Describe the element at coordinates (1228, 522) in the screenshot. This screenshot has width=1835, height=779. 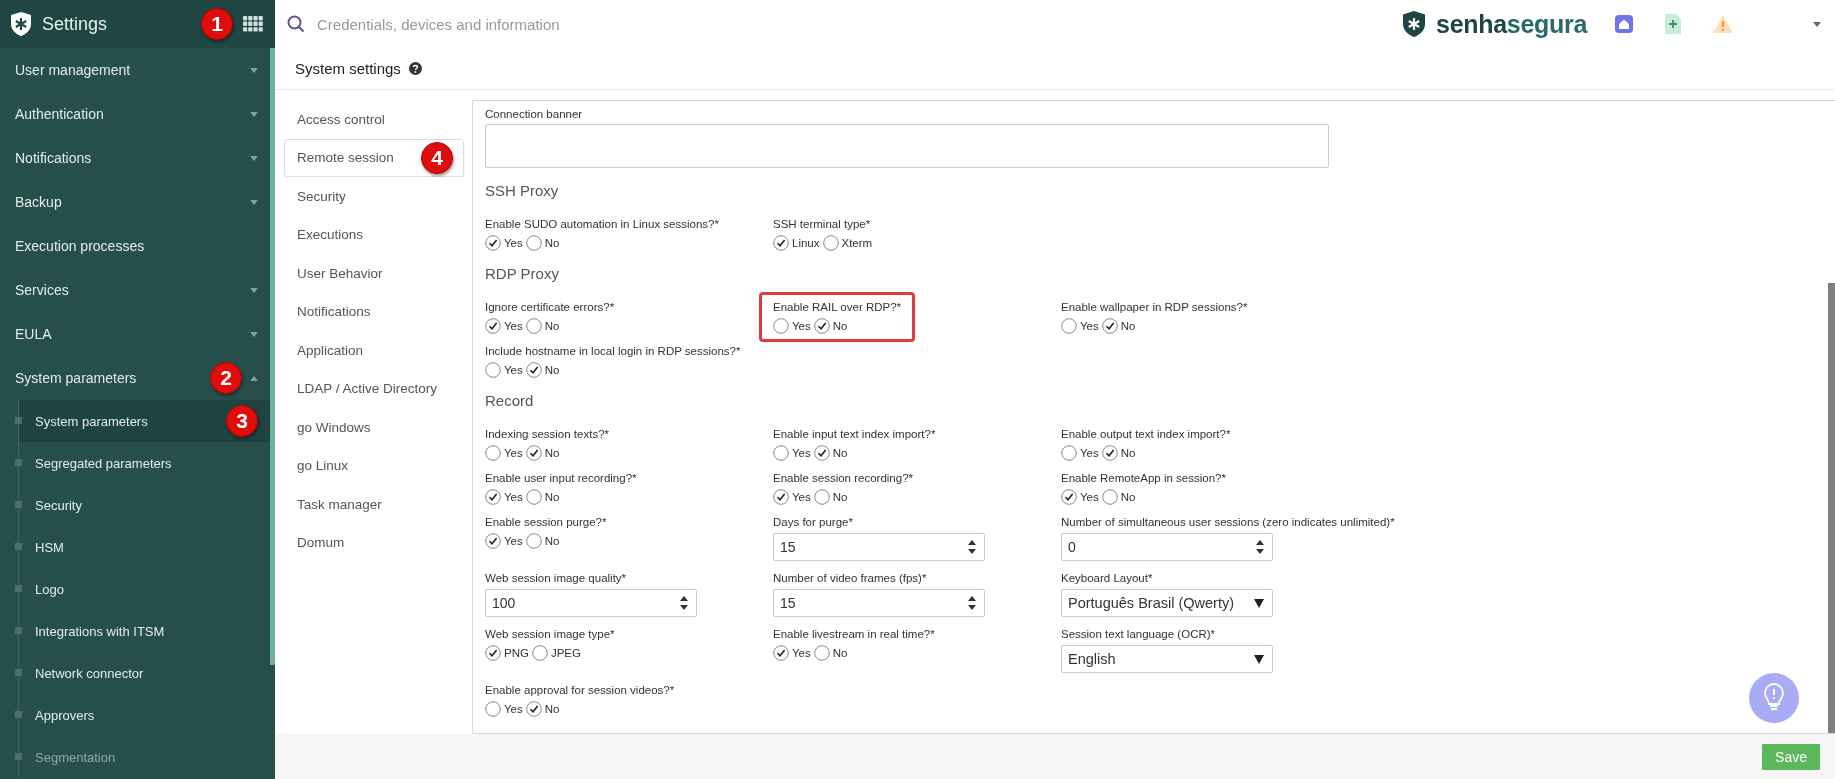
I see `field-label: Number of simultaneous user sessions (zero indicates unlimited)*` at that location.